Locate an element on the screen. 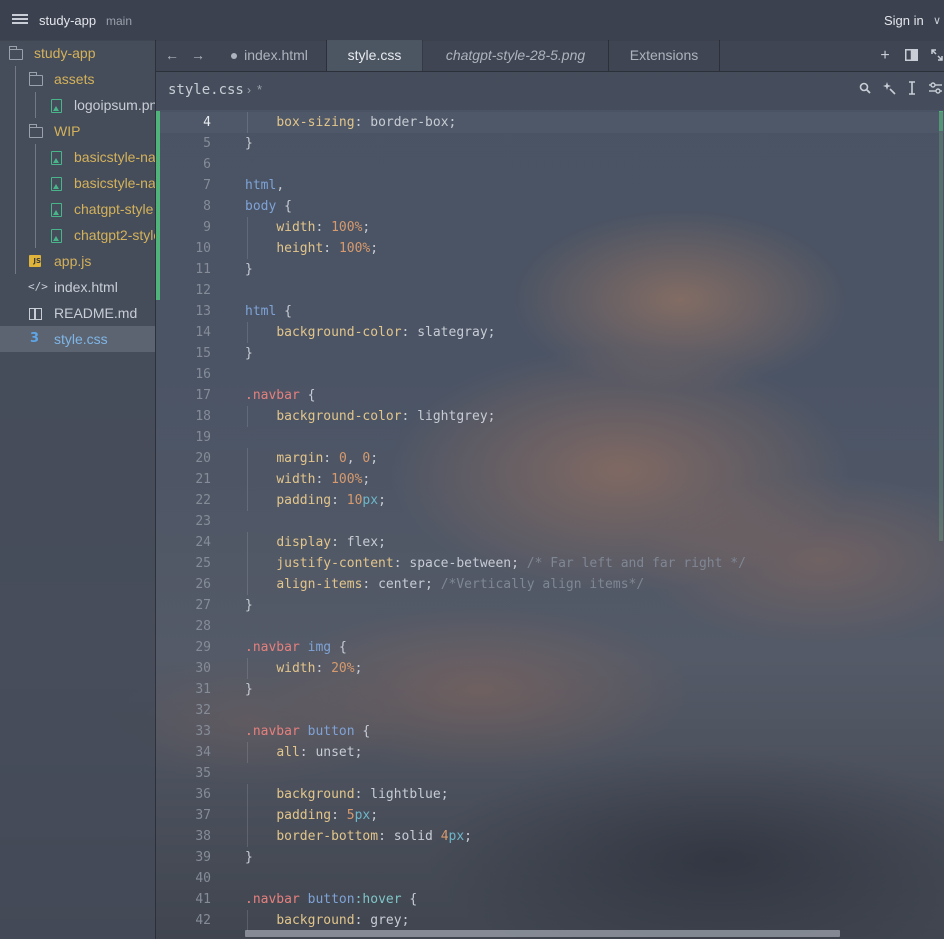 The width and height of the screenshot is (944, 939). code-line: 38 border-bottom: solid 4px; is located at coordinates (550, 836).